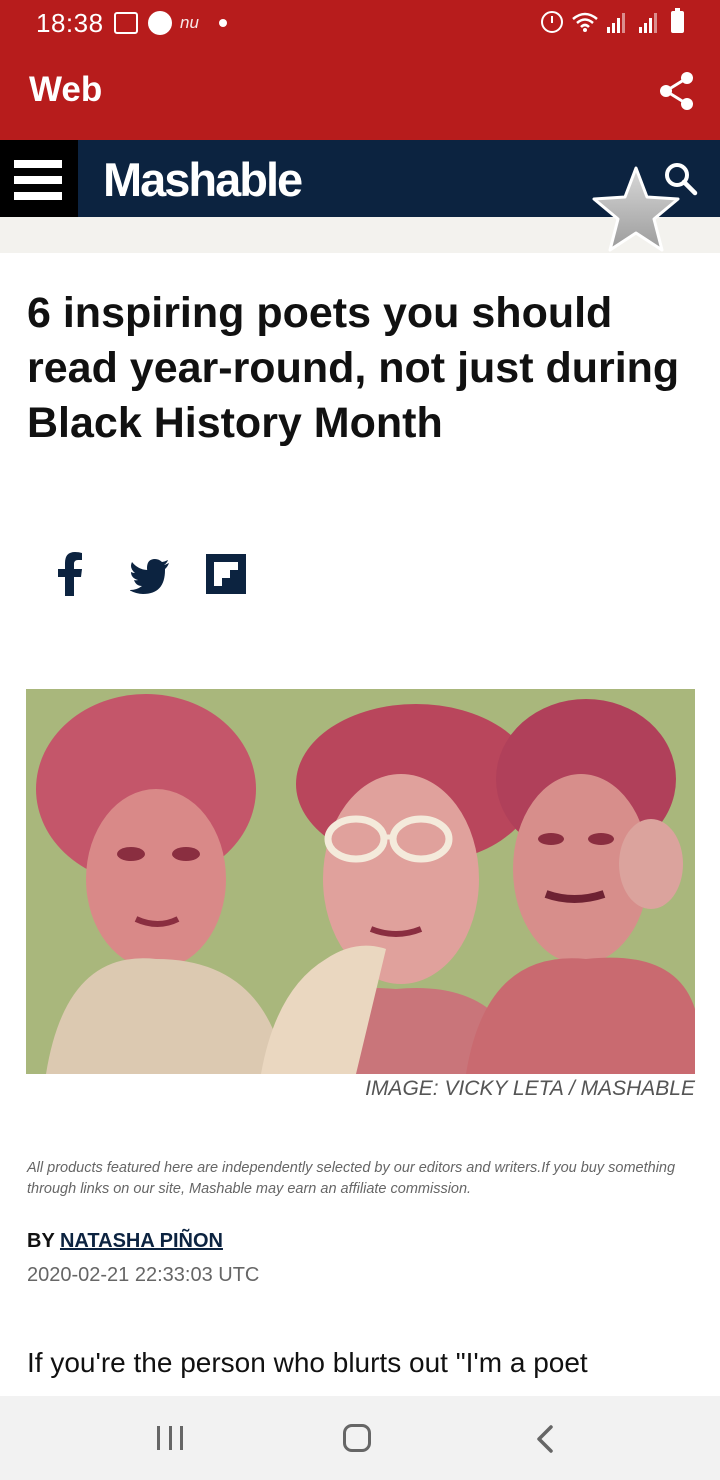 Image resolution: width=720 pixels, height=1480 pixels. I want to click on recents-icon, so click(170, 1438).